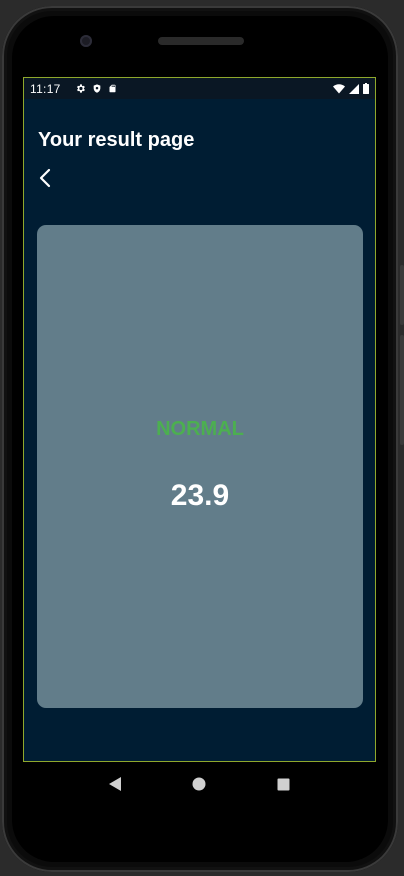 The image size is (404, 876). I want to click on nav-back-button, so click(115, 784).